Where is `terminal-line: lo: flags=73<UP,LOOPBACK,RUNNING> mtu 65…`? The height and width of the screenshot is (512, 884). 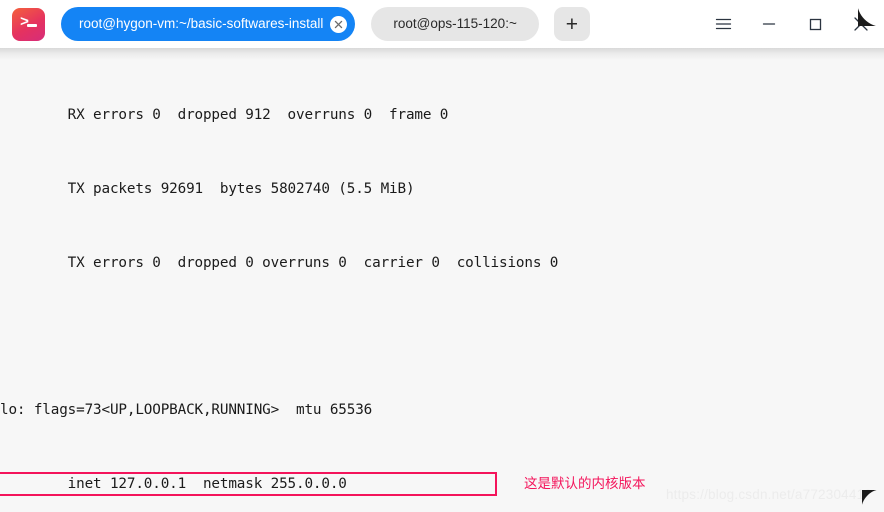
terminal-line: lo: flags=73<UP,LOOPBACK,RUNNING> mtu 65… is located at coordinates (186, 410).